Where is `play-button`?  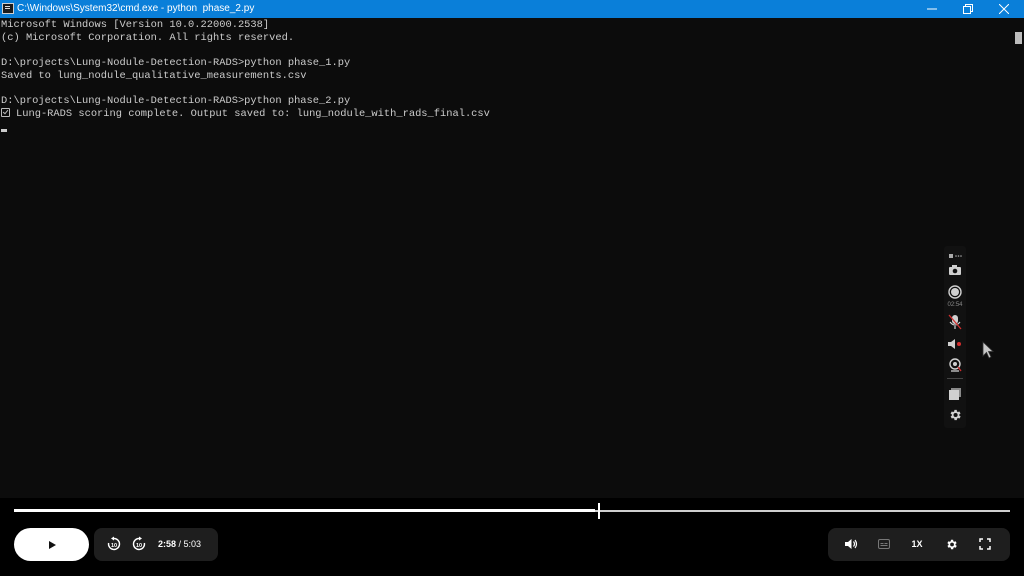 play-button is located at coordinates (51, 544).